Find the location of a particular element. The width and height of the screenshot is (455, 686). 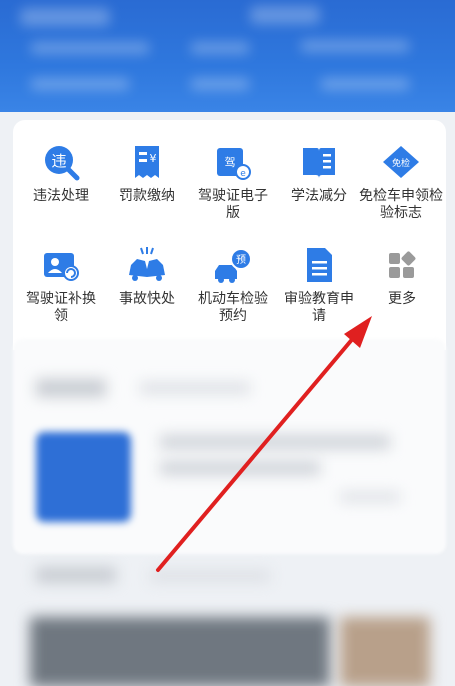

open-book-icon is located at coordinates (319, 163).